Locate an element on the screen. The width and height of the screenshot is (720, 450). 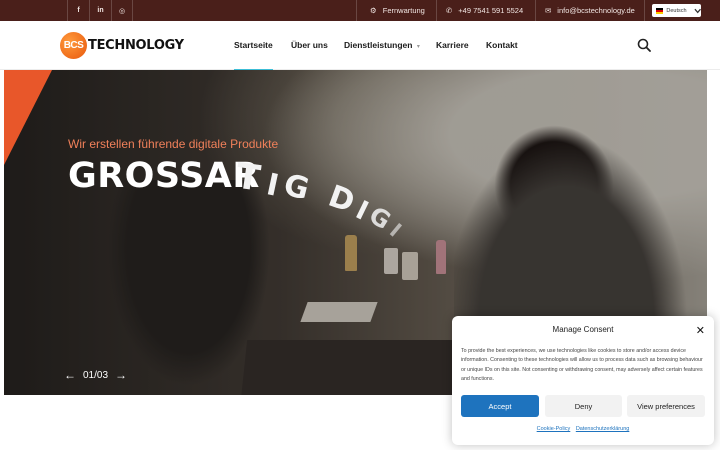
nav-dienstleistungen: Dienstleistungen ▾ is located at coordinates (382, 45).